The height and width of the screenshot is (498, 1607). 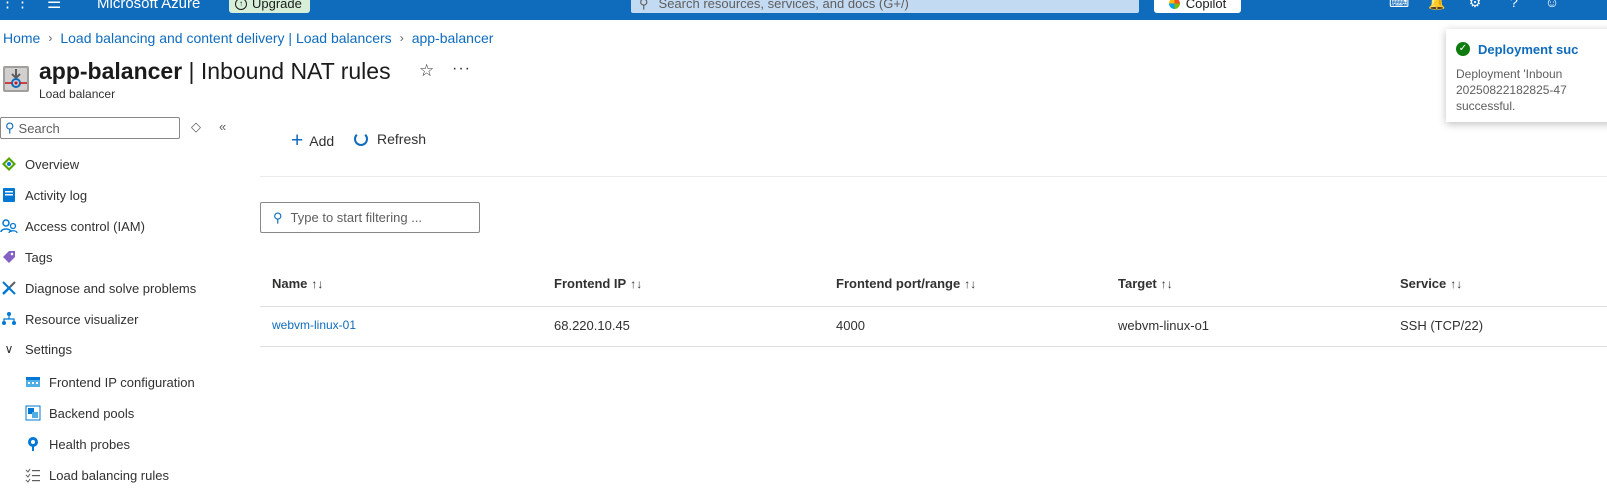 I want to click on sidebar-item-label: Load balancing rules, so click(x=109, y=475).